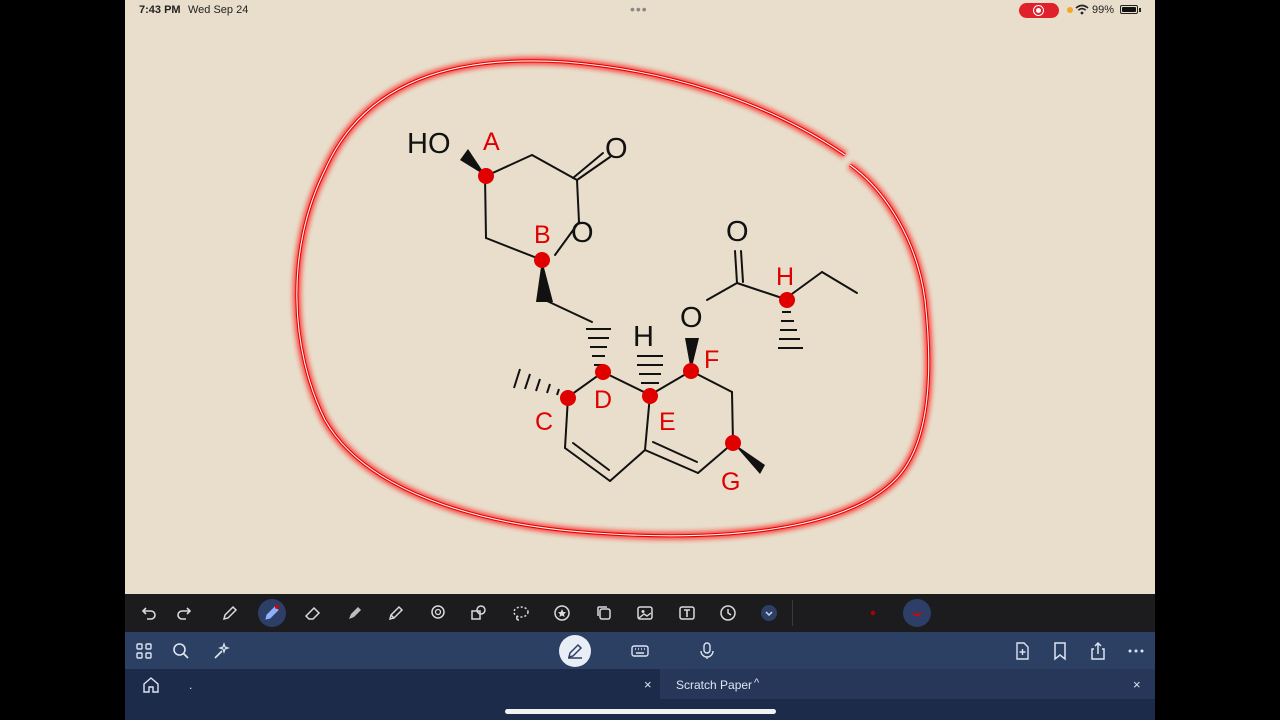 Image resolution: width=1280 pixels, height=720 pixels. I want to click on ester-carbonyl-oxygen-label: O, so click(737, 232).